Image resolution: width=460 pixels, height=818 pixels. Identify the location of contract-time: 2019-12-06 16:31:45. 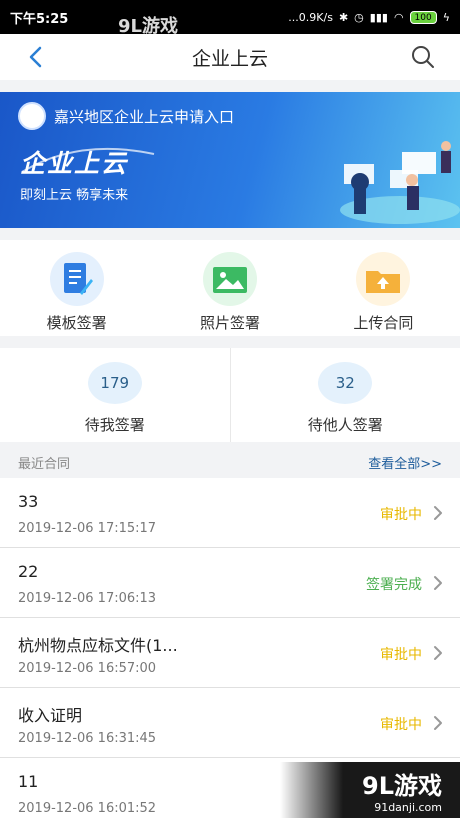
(87, 738).